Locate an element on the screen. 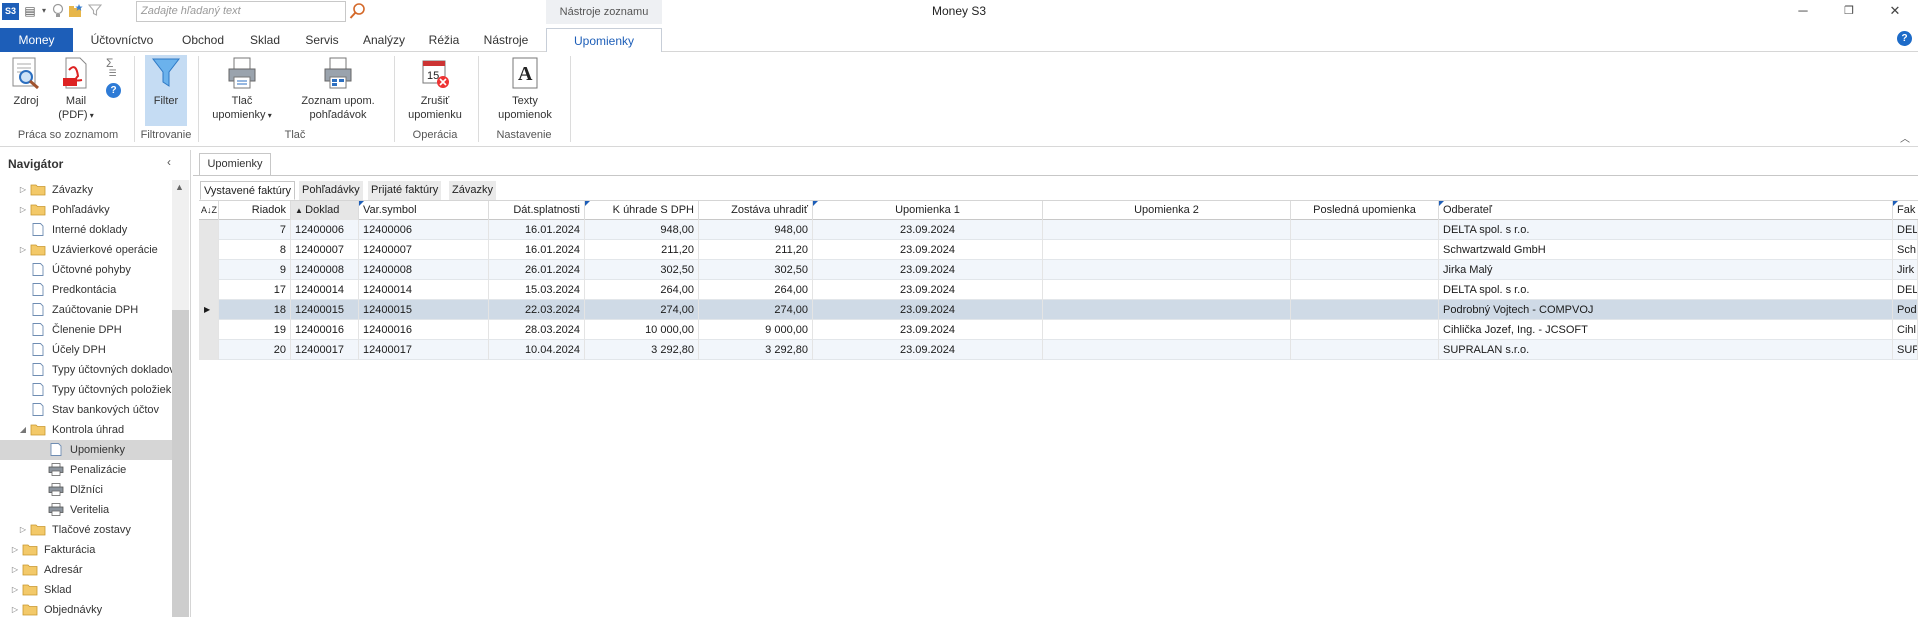 The image size is (1918, 620). column-fak: Fak is located at coordinates (1905, 210).